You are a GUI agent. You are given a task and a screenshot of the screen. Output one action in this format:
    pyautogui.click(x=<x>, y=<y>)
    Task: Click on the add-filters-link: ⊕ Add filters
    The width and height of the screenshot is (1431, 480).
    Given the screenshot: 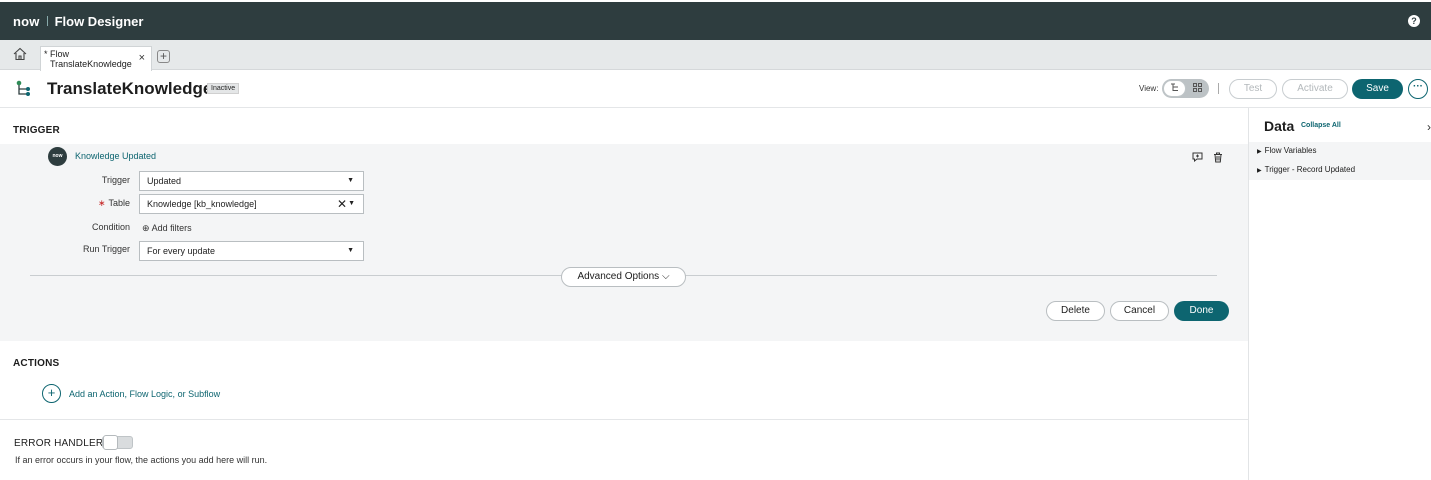 What is the action you would take?
    pyautogui.click(x=167, y=228)
    